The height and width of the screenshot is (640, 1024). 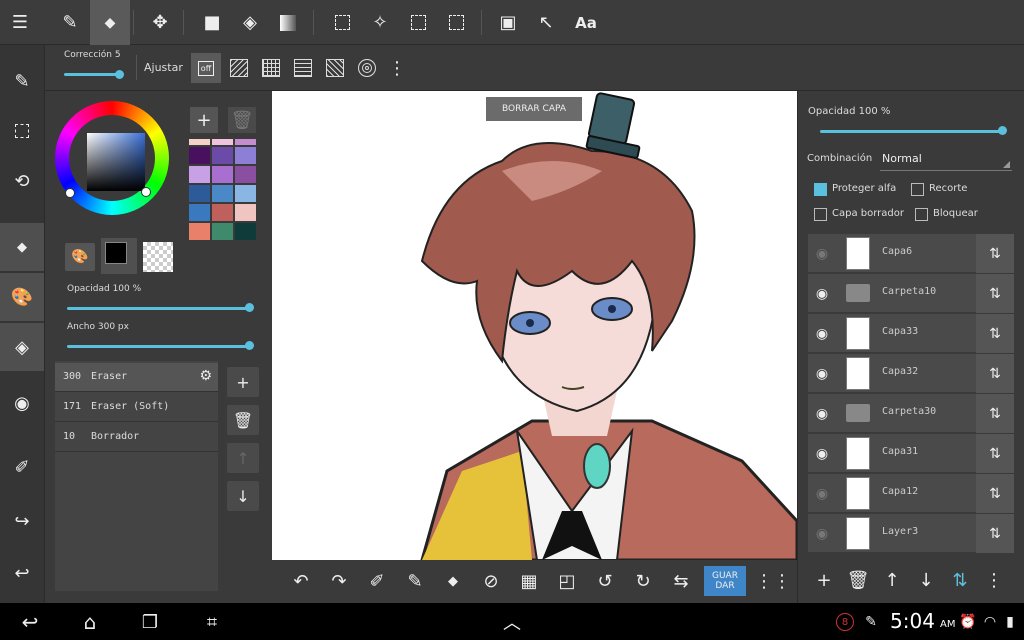 I want to click on pen-tool-button: ✎, so click(x=70, y=22).